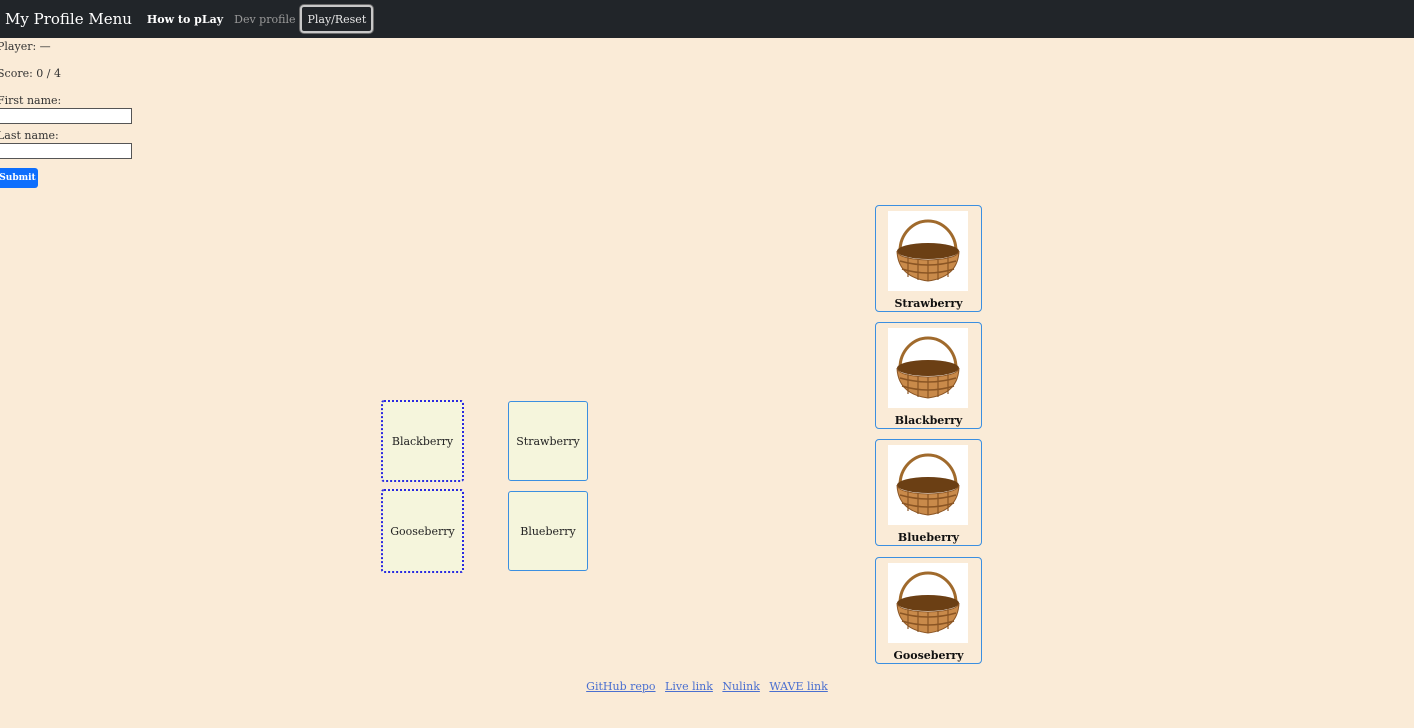  I want to click on wave-link: WAVE link, so click(798, 686).